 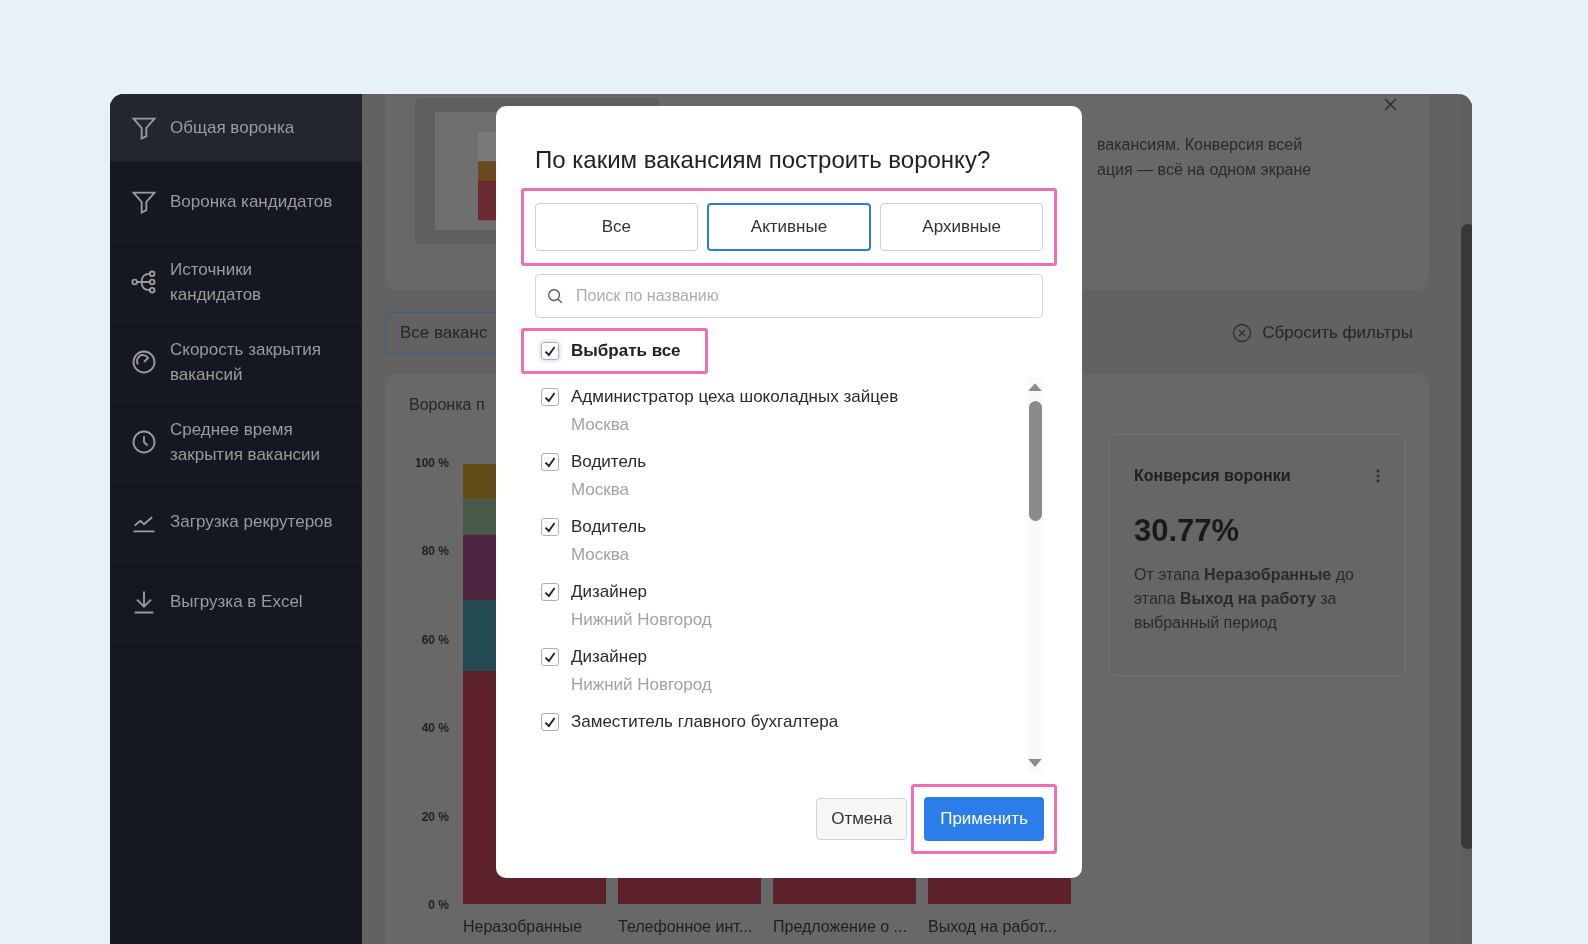 I want to click on conversion-value: 30.77%, so click(x=1187, y=531).